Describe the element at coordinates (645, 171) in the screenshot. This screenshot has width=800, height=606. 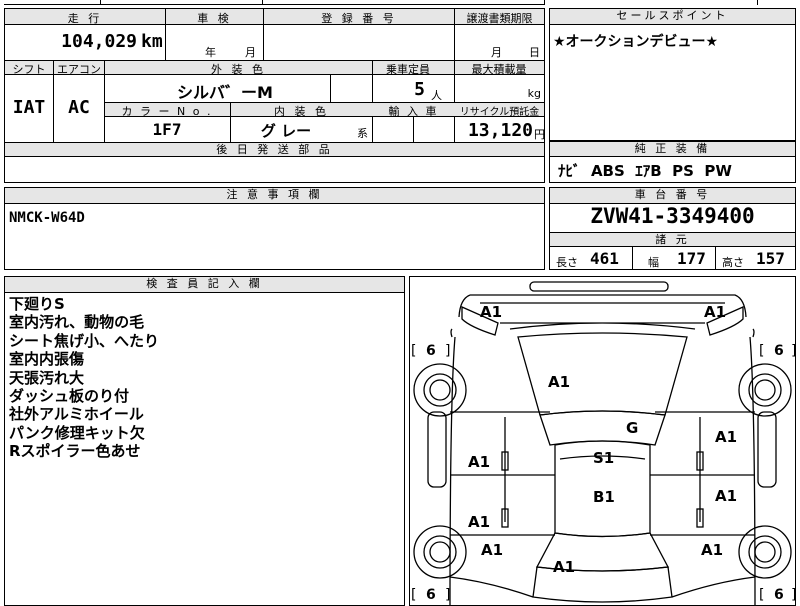
I see `equipment-value: ﾅﾋﾞ ABS ｴｱB PS PW` at that location.